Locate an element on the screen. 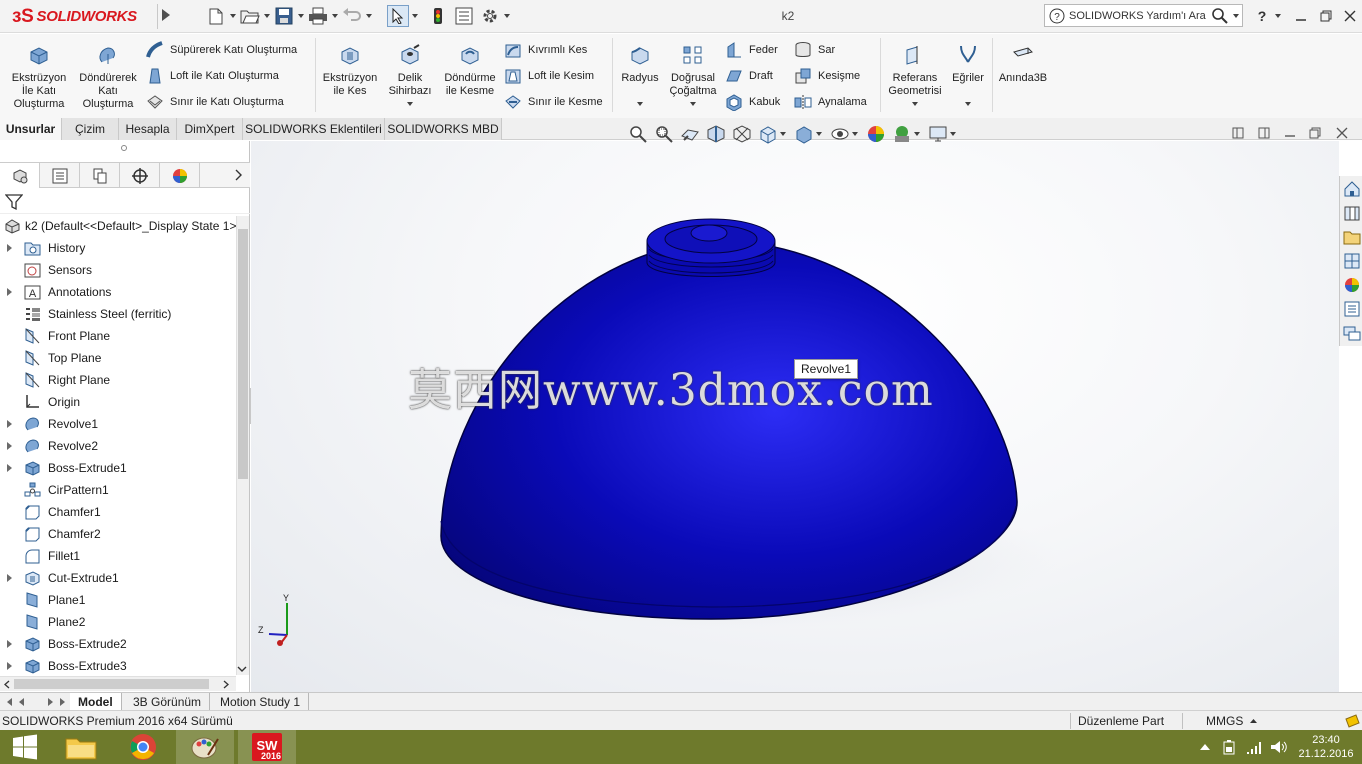 The width and height of the screenshot is (1362, 764). menu-expand-arrow-icon is located at coordinates (166, 15).